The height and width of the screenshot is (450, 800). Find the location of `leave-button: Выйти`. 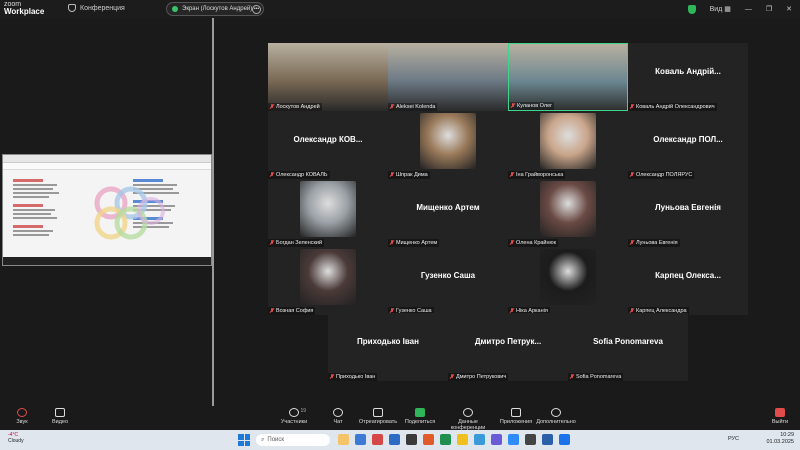

leave-button: Выйти is located at coordinates (778, 416).